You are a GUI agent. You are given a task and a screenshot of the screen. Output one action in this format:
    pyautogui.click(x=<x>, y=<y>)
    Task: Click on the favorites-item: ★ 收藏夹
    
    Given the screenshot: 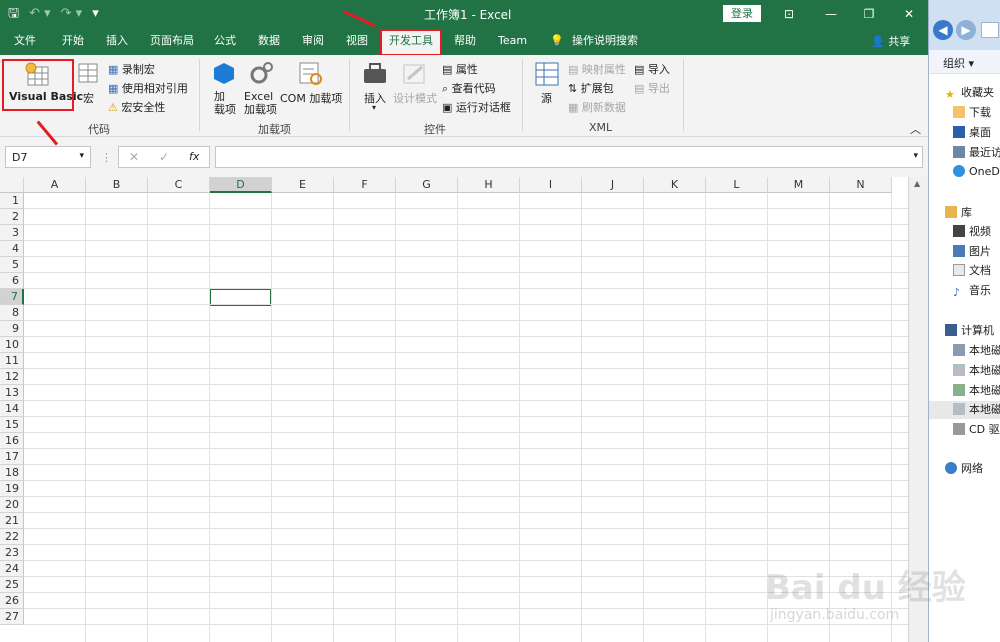 What is the action you would take?
    pyautogui.click(x=969, y=93)
    